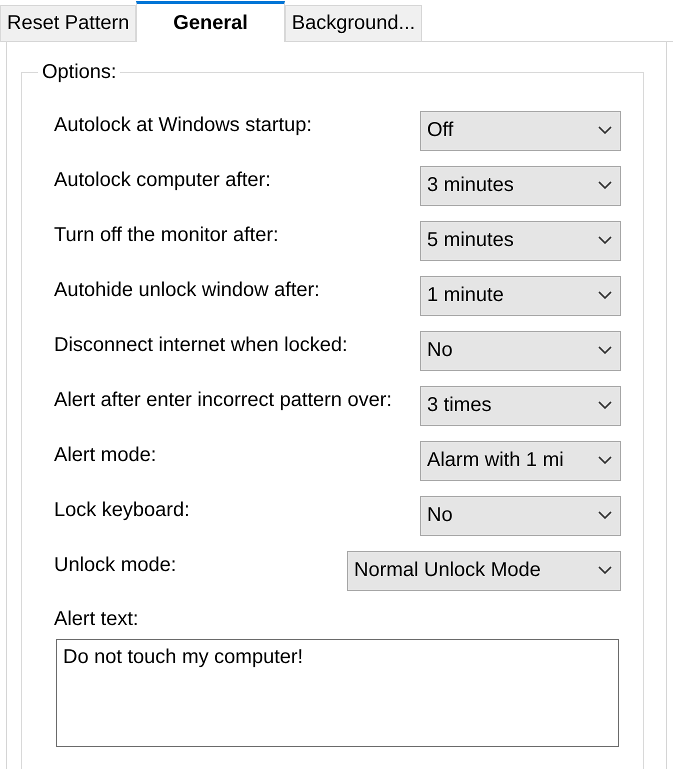 This screenshot has height=769, width=673. Describe the element at coordinates (105, 455) in the screenshot. I see `setting-label: Alert mode:` at that location.